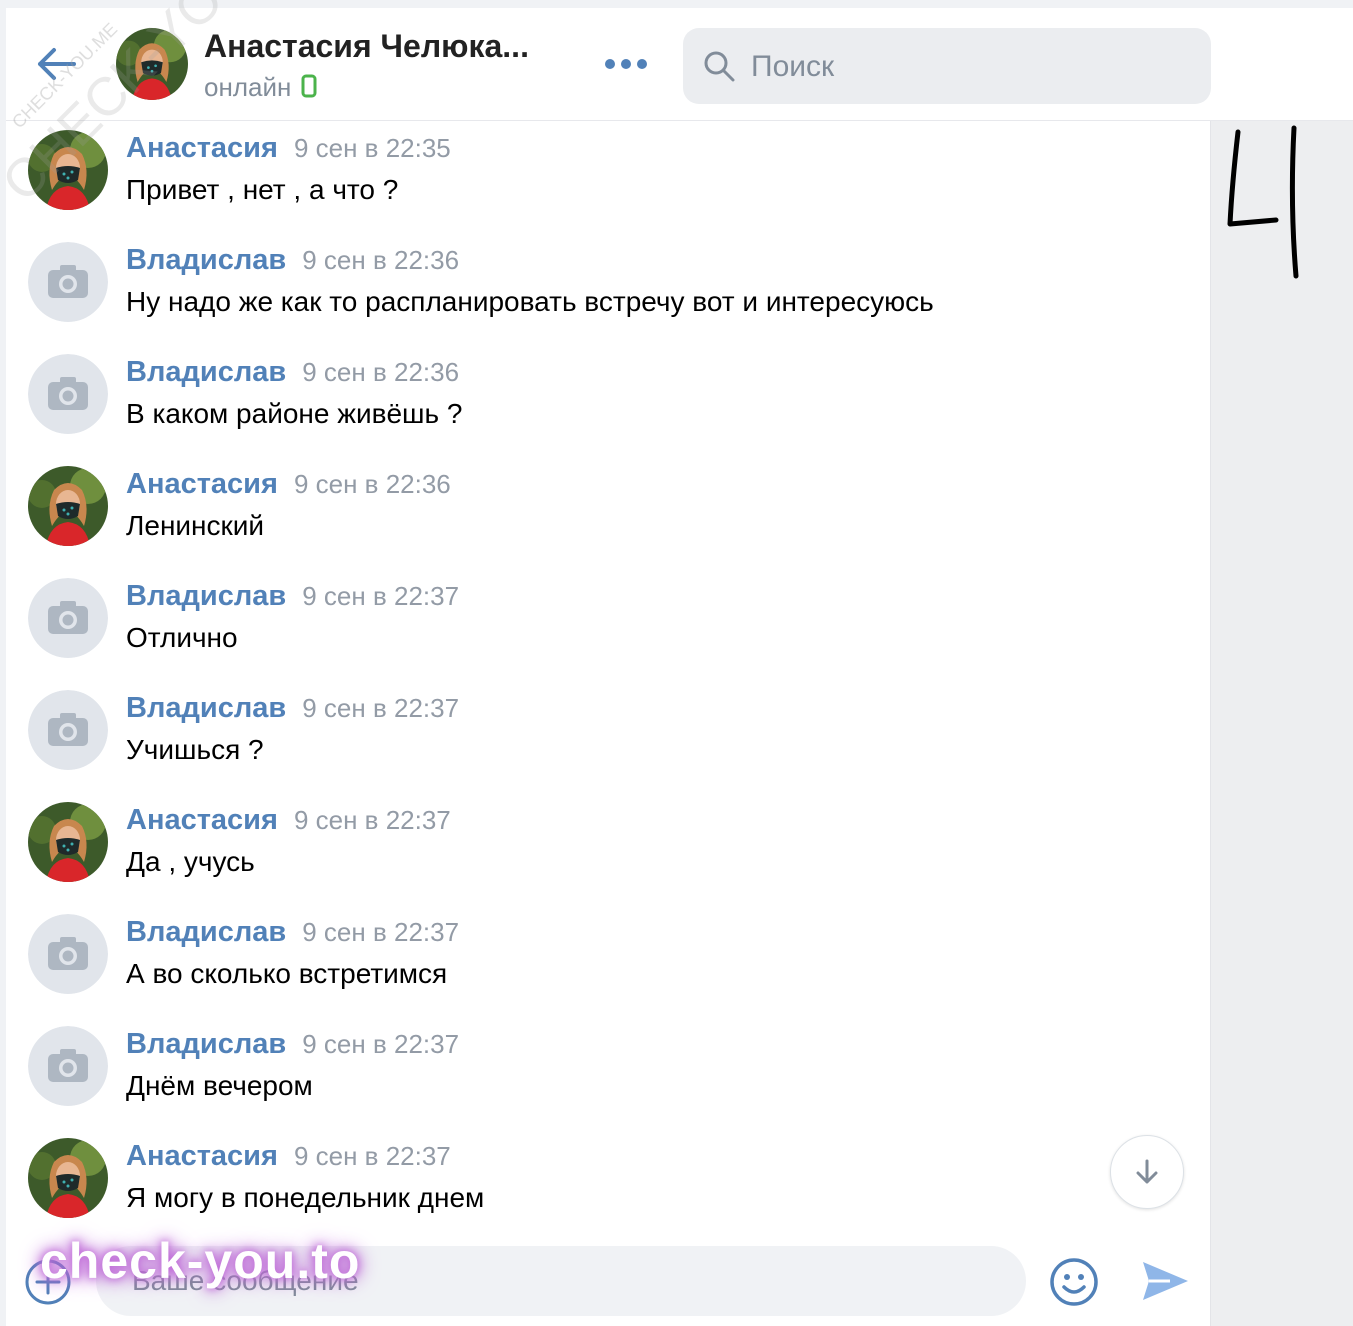  What do you see at coordinates (309, 86) in the screenshot?
I see `mobile-online-icon` at bounding box center [309, 86].